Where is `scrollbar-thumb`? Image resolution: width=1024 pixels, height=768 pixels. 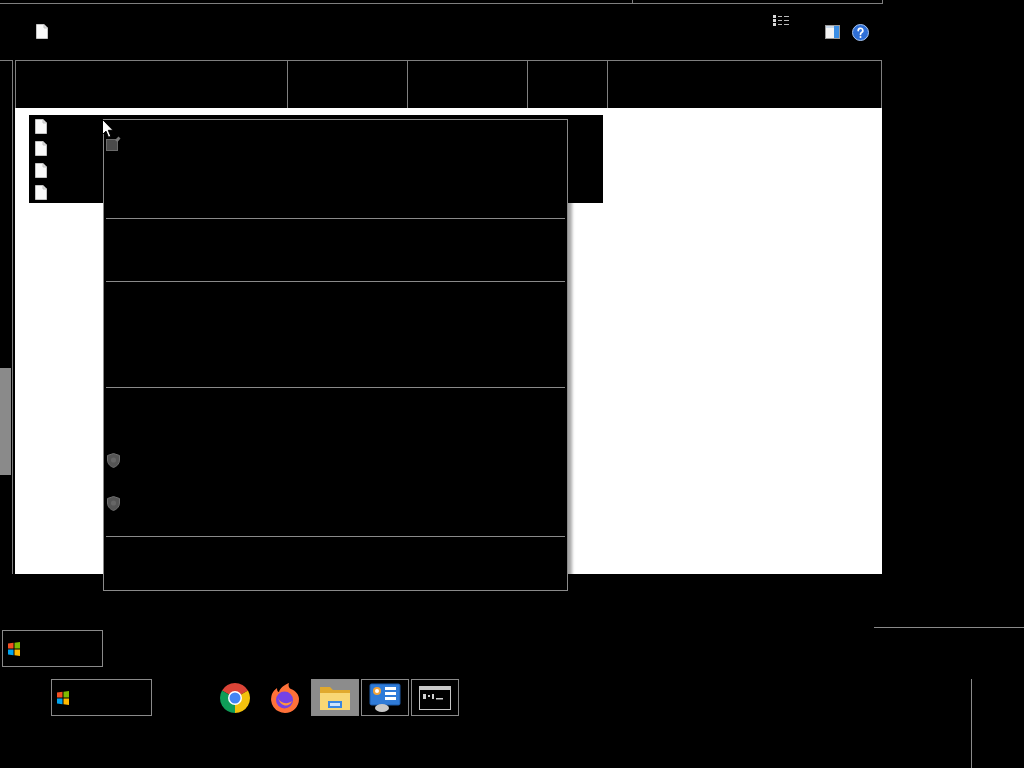 scrollbar-thumb is located at coordinates (5, 421).